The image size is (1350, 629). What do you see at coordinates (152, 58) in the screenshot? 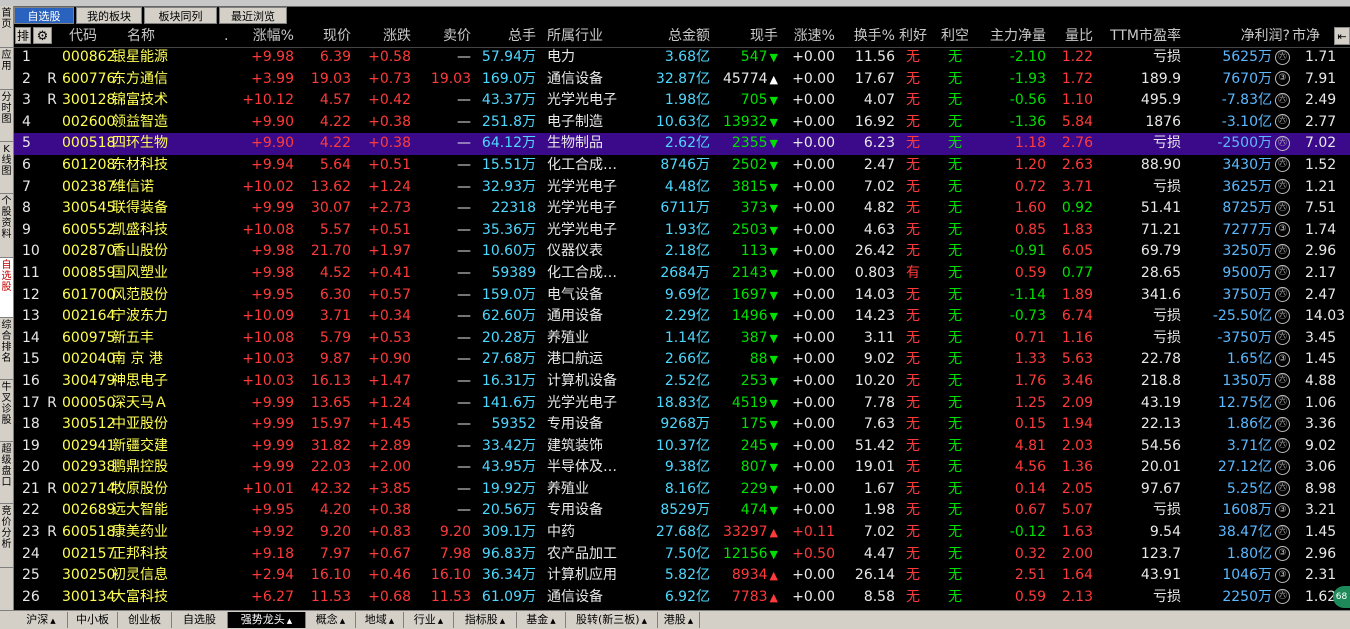
I see `stock-name: 银星能源` at bounding box center [152, 58].